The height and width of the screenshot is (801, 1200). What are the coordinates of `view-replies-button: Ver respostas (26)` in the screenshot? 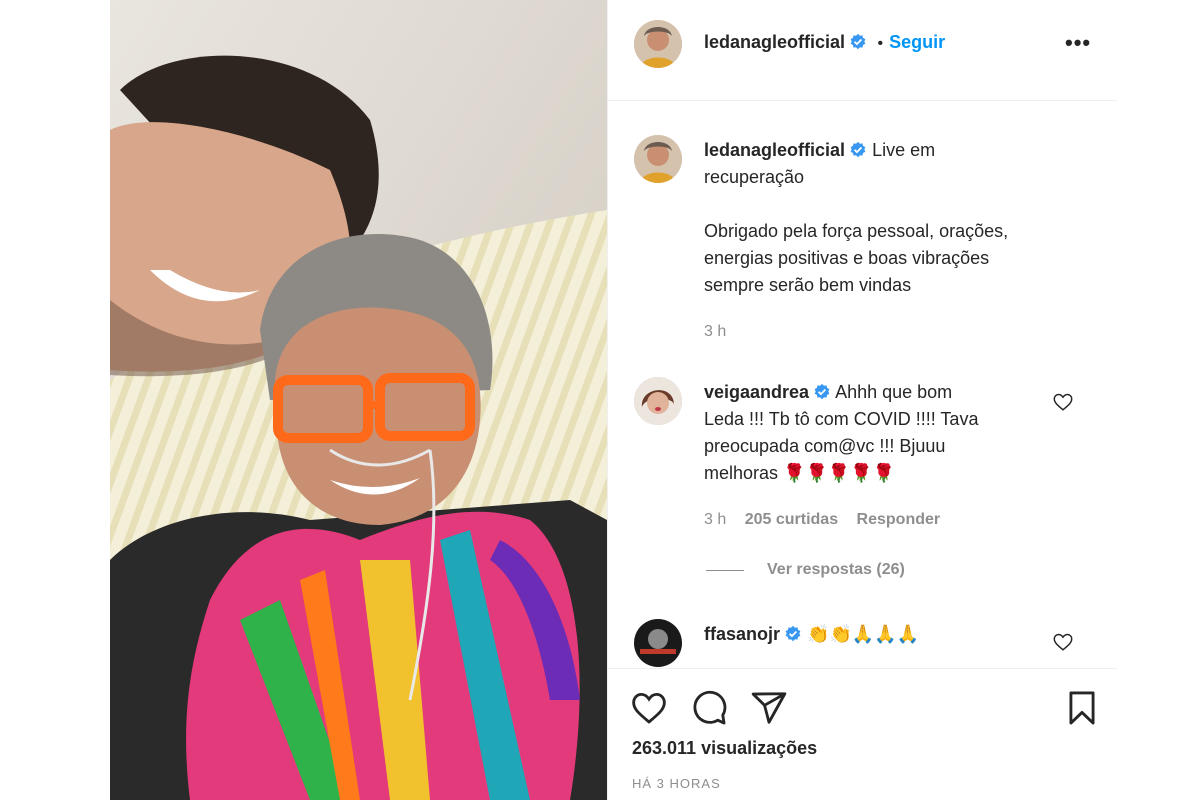 It's located at (836, 570).